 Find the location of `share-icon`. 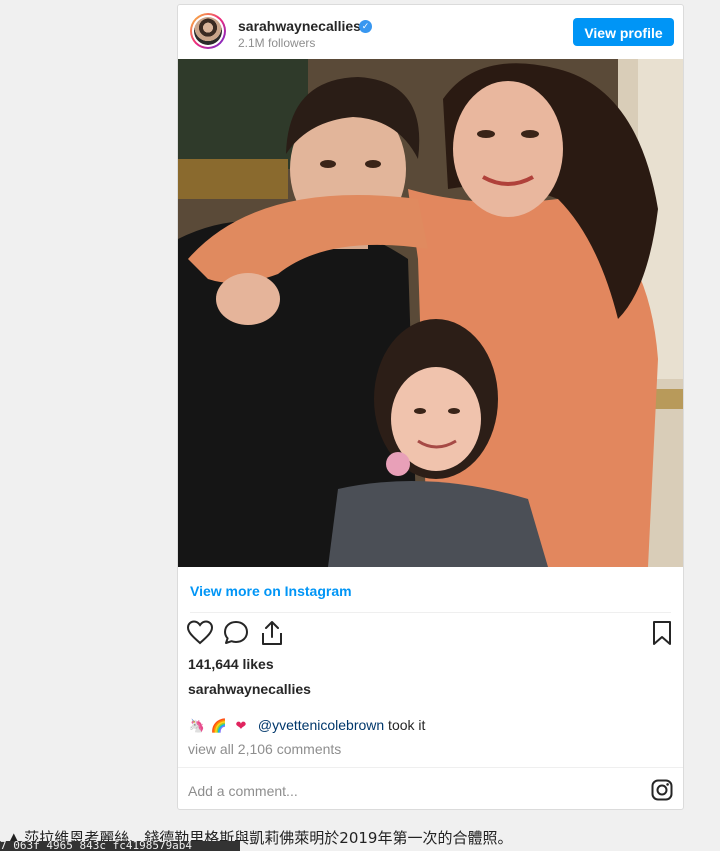

share-icon is located at coordinates (272, 633).